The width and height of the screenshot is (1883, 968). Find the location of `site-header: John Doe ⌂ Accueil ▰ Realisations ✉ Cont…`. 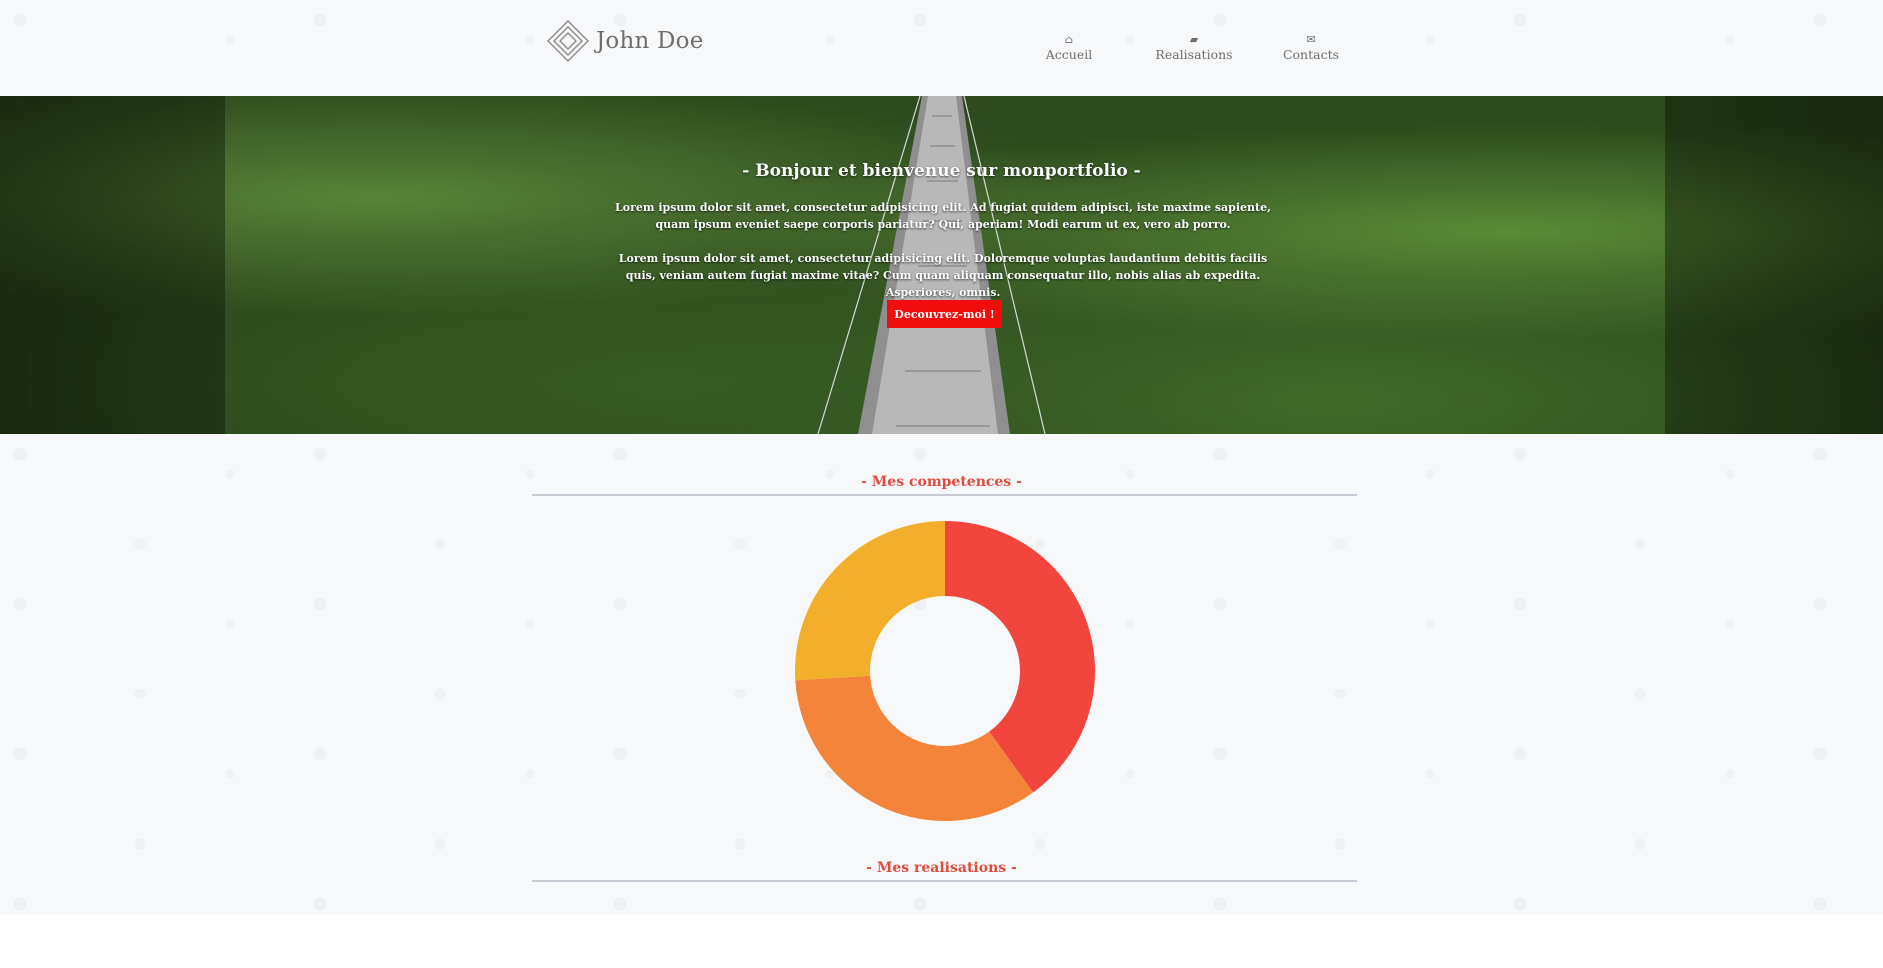

site-header: John Doe ⌂ Accueil ▰ Realisations ✉ Cont… is located at coordinates (941, 48).